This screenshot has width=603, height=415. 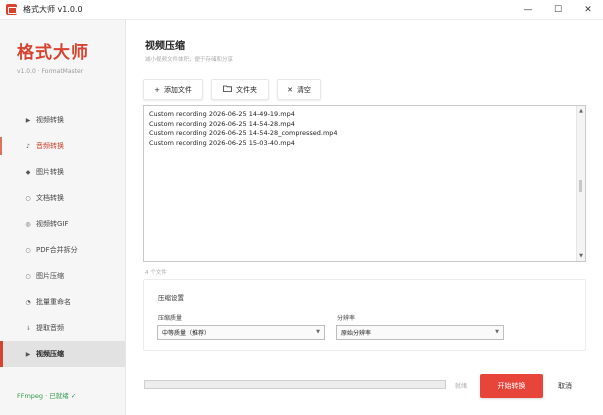 What do you see at coordinates (461, 386) in the screenshot?
I see `progress-status: 就绪` at bounding box center [461, 386].